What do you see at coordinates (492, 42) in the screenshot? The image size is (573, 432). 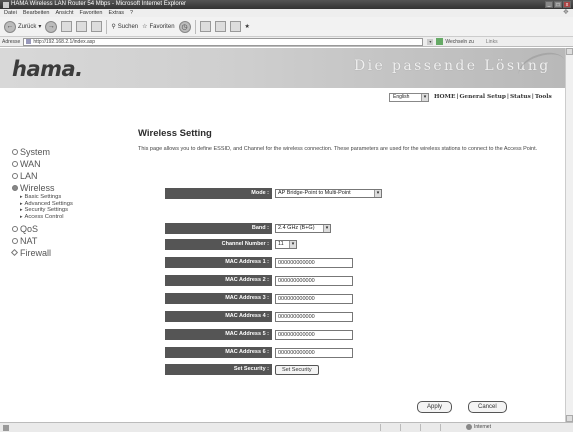 I see `links-button: Links` at bounding box center [492, 42].